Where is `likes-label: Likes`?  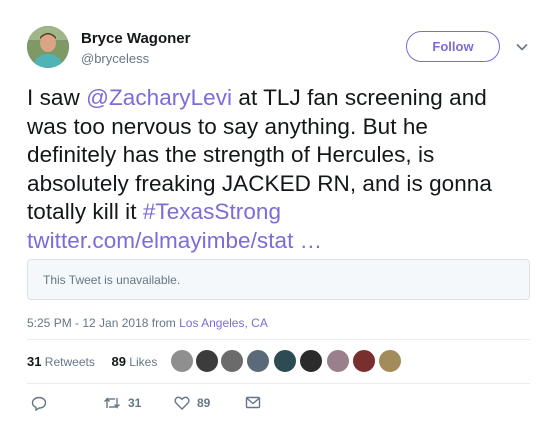
likes-label: Likes is located at coordinates (141, 362).